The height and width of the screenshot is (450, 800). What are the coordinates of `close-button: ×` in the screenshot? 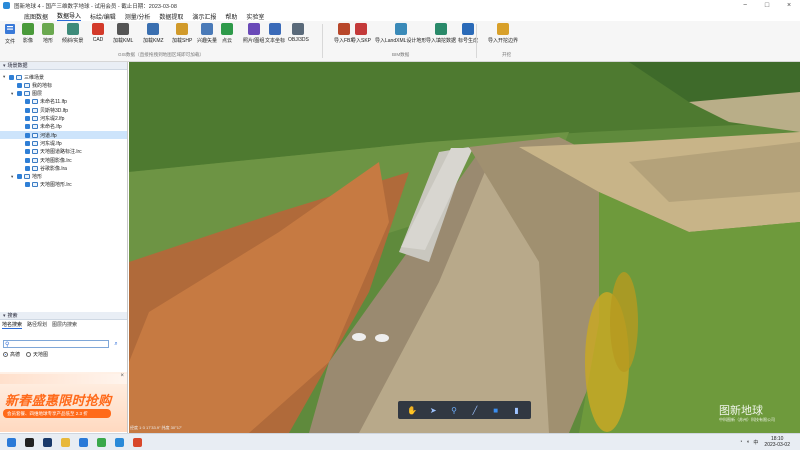 It's located at (789, 5).